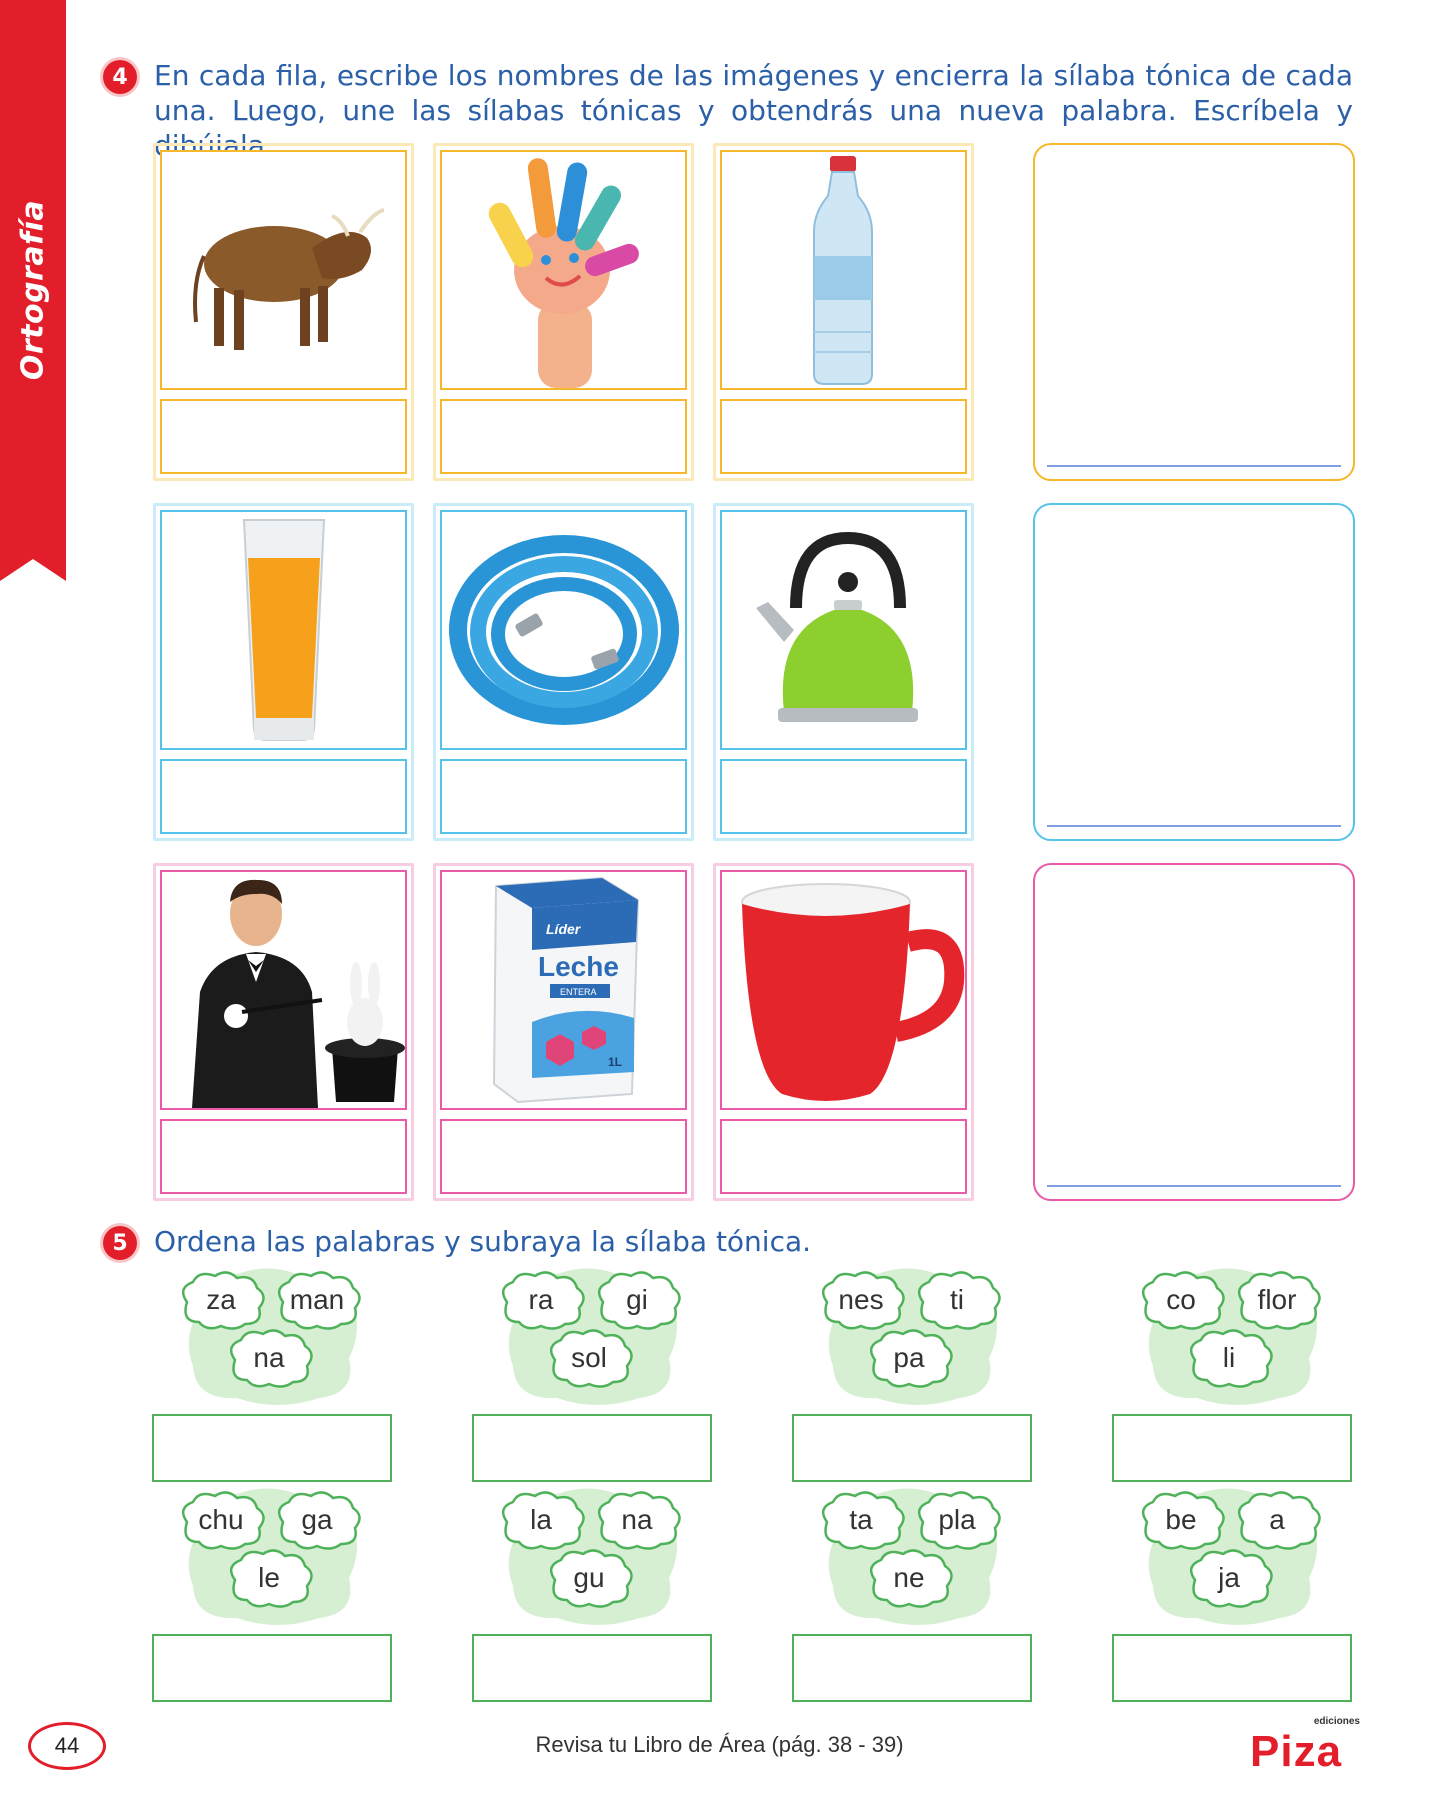 The width and height of the screenshot is (1439, 1800). Describe the element at coordinates (1336, 1721) in the screenshot. I see `logo-subtitle: ediciones` at that location.